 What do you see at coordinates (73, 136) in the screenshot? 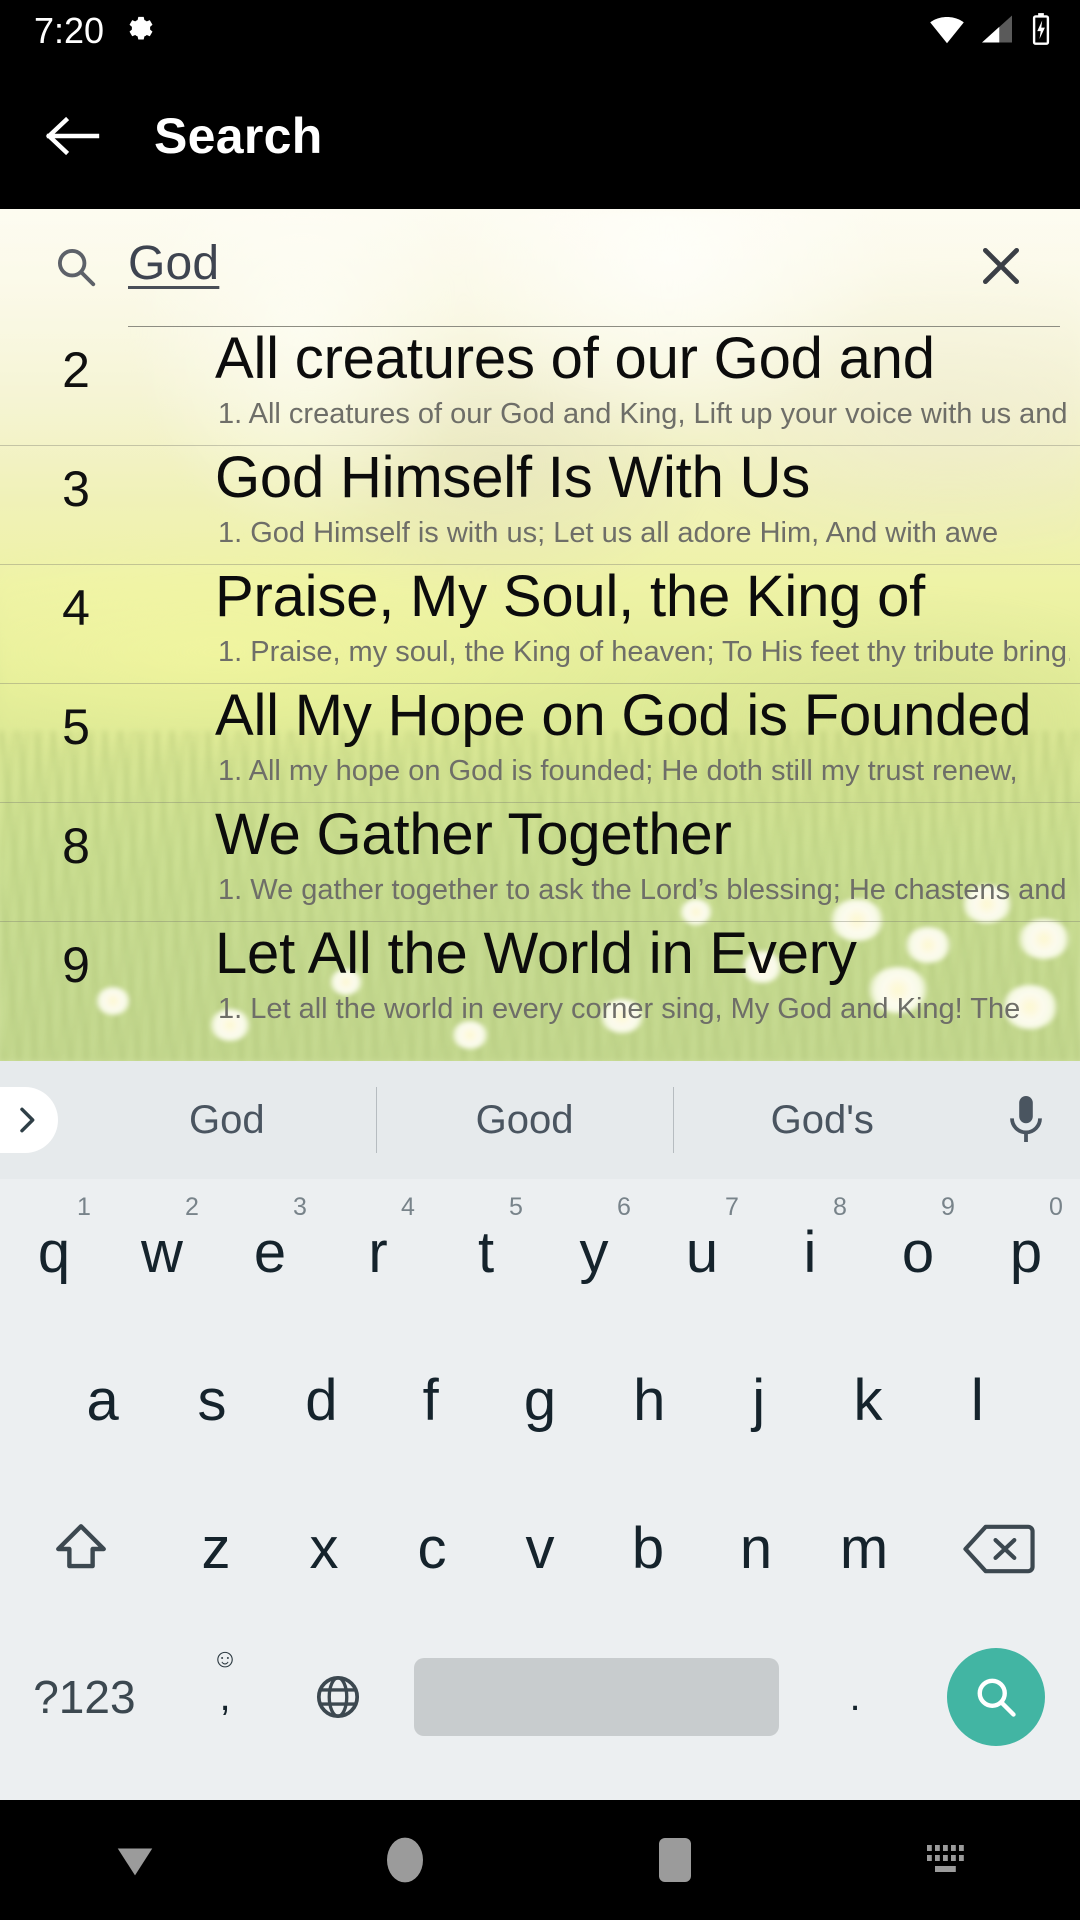
I see `back-arrow-icon` at bounding box center [73, 136].